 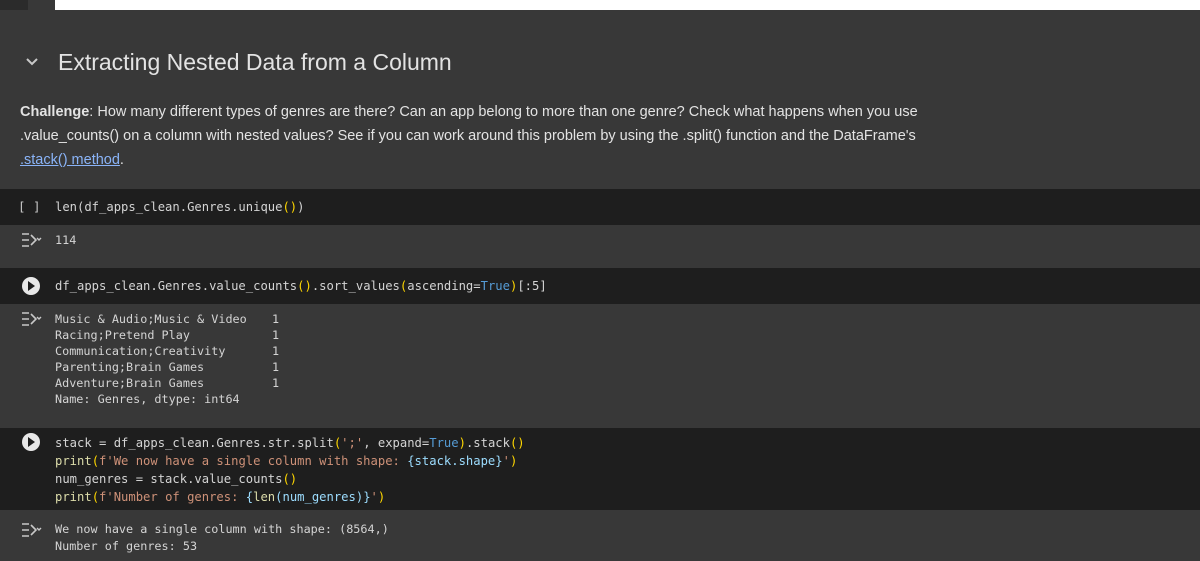 What do you see at coordinates (147, 399) in the screenshot?
I see `output-footer: Name: Genres, dtype: int64` at bounding box center [147, 399].